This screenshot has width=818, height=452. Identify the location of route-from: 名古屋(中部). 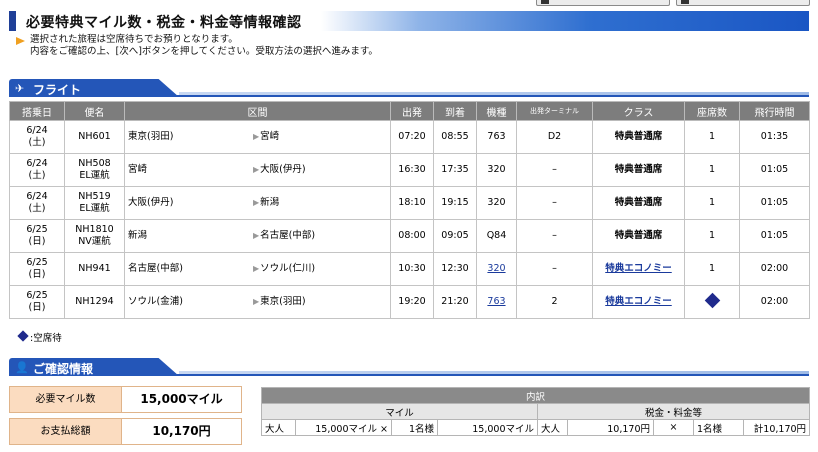
(155, 268).